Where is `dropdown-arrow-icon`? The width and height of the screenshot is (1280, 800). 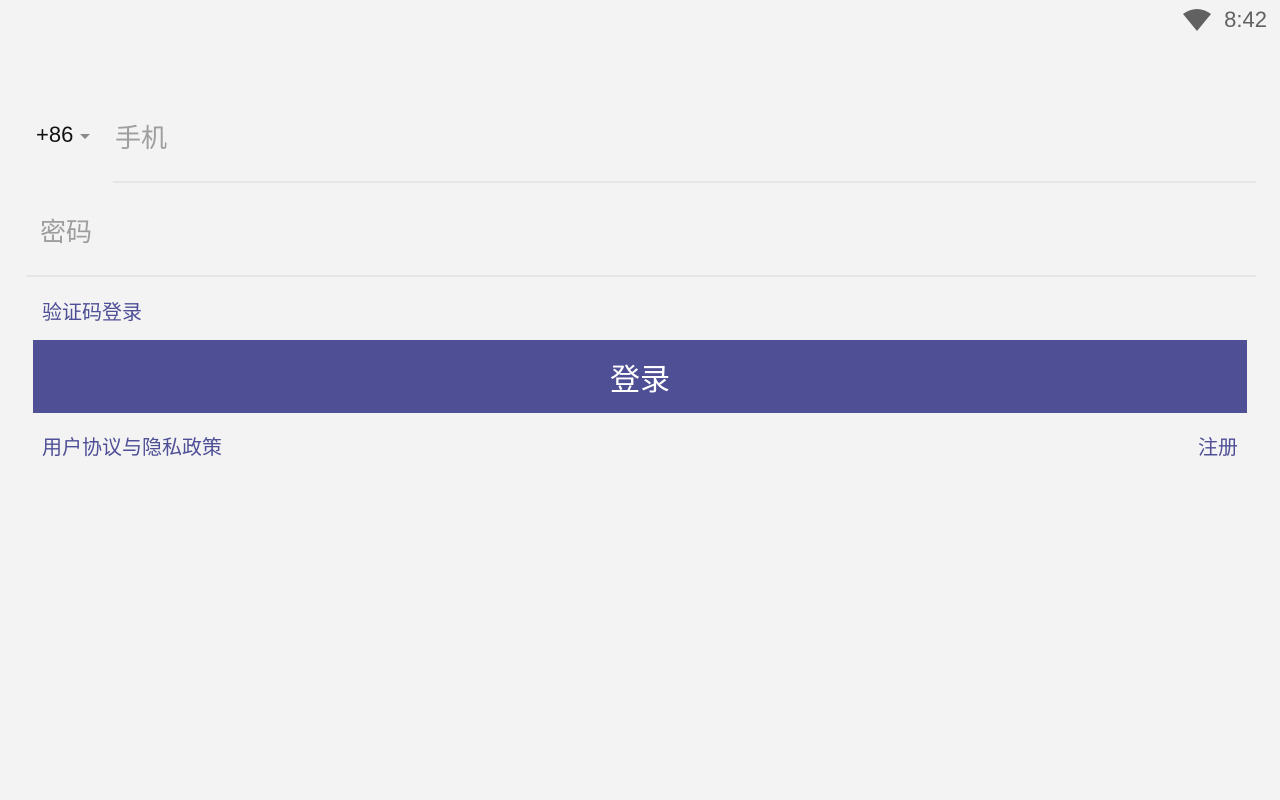
dropdown-arrow-icon is located at coordinates (85, 136).